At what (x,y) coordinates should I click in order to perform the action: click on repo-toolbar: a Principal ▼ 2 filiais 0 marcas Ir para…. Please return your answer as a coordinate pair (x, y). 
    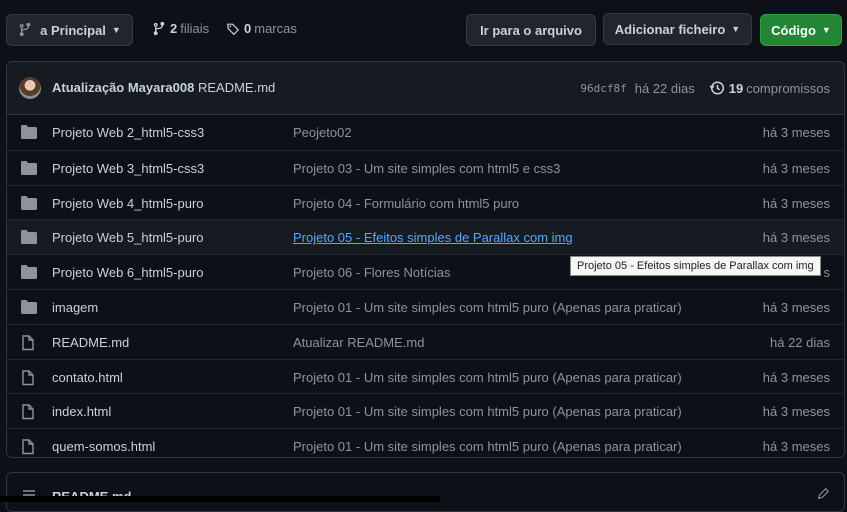
    Looking at the image, I should click on (423, 29).